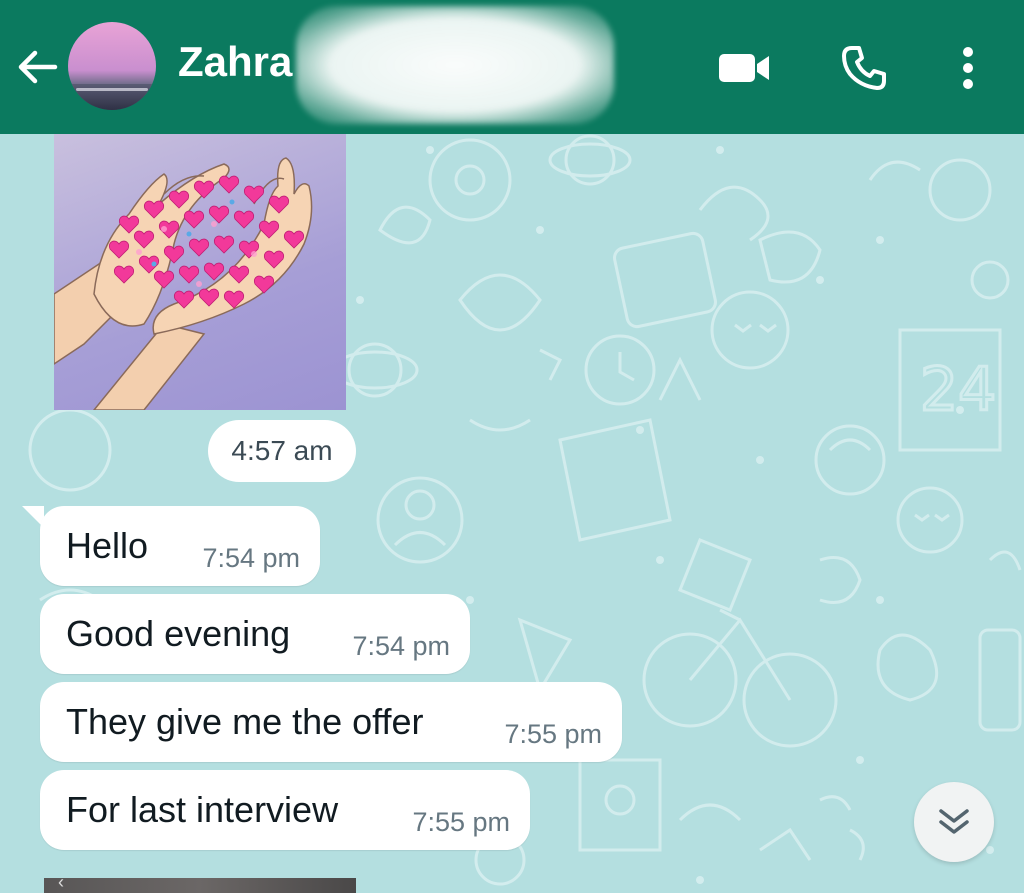 The height and width of the screenshot is (893, 1024). What do you see at coordinates (112, 89) in the screenshot?
I see `avatar-wave` at bounding box center [112, 89].